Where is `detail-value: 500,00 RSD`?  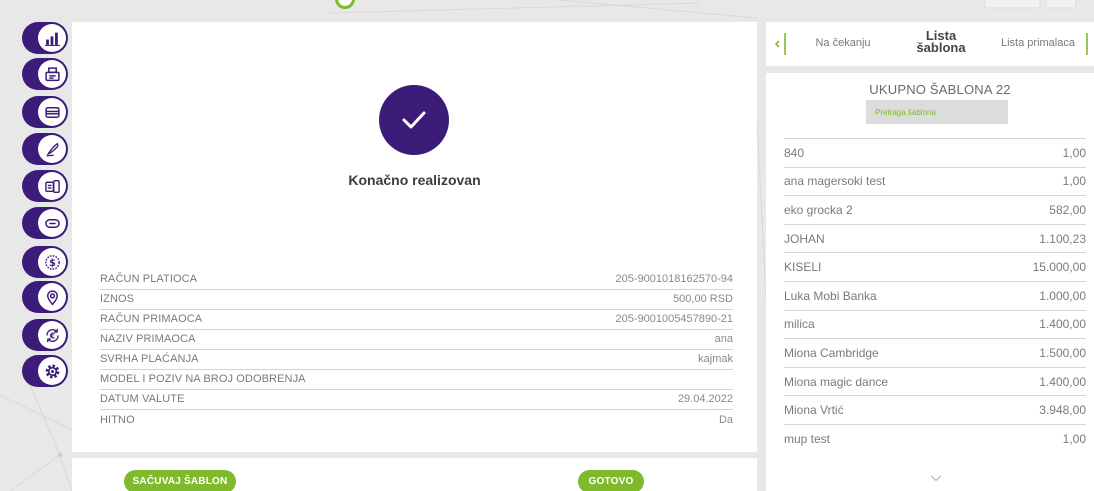 detail-value: 500,00 RSD is located at coordinates (703, 299).